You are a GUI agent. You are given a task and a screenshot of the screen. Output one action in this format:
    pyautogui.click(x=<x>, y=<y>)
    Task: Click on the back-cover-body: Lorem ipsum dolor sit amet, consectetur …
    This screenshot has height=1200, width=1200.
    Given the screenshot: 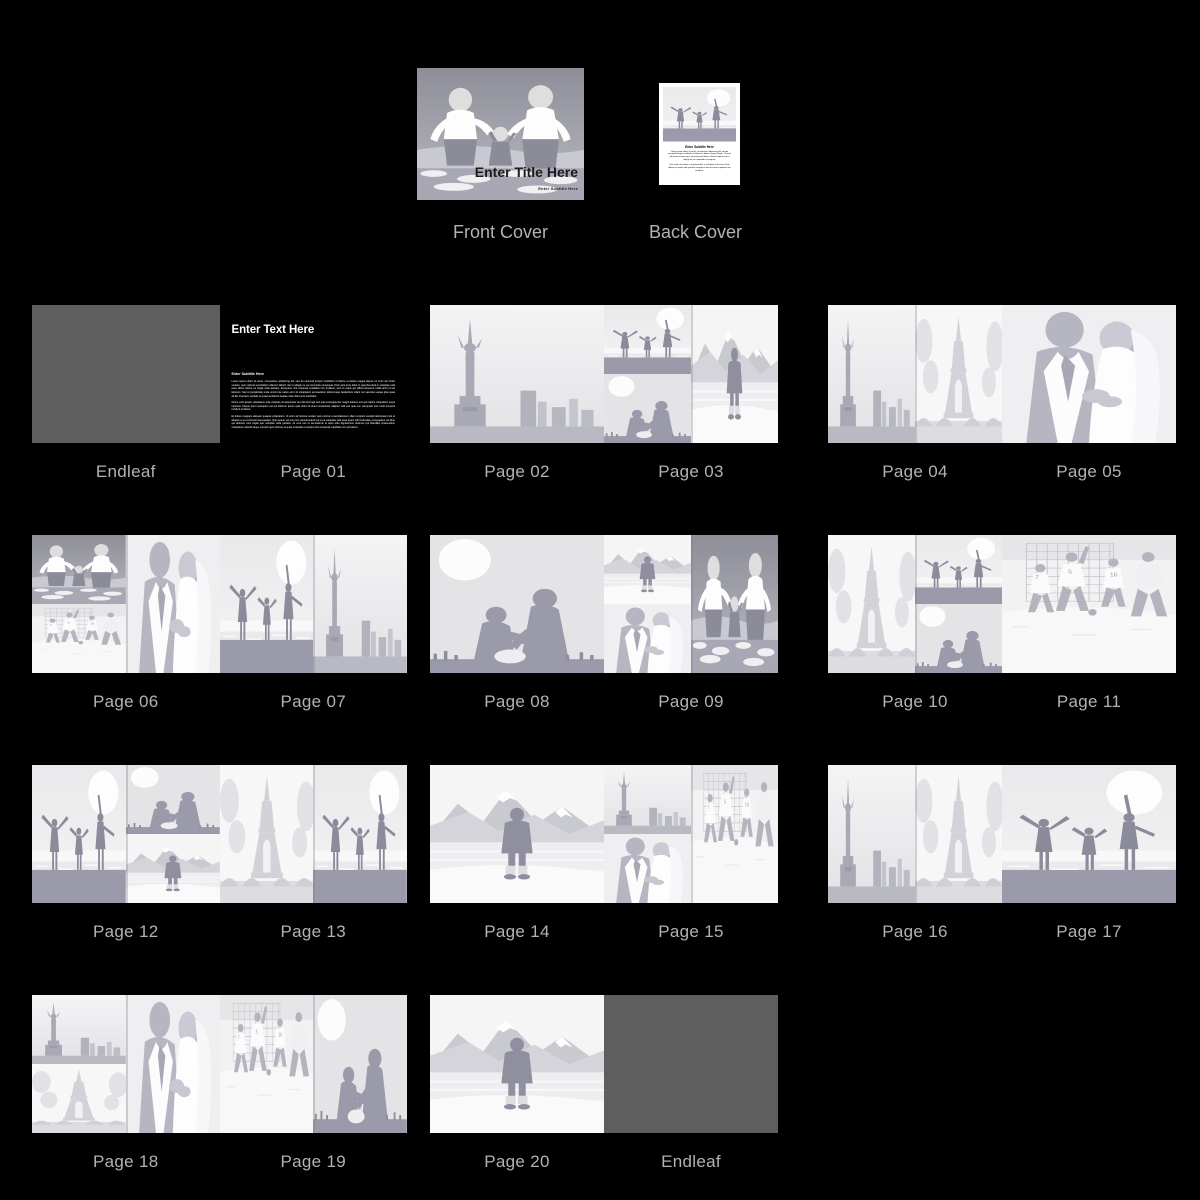 What is the action you would take?
    pyautogui.click(x=699, y=161)
    